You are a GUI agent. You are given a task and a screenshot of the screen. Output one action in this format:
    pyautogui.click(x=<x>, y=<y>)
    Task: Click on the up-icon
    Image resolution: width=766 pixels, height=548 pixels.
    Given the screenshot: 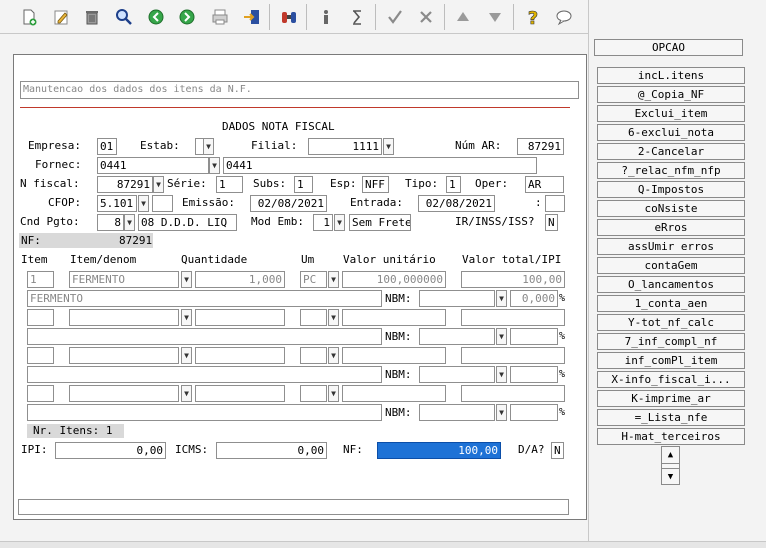 What is the action you would take?
    pyautogui.click(x=463, y=17)
    